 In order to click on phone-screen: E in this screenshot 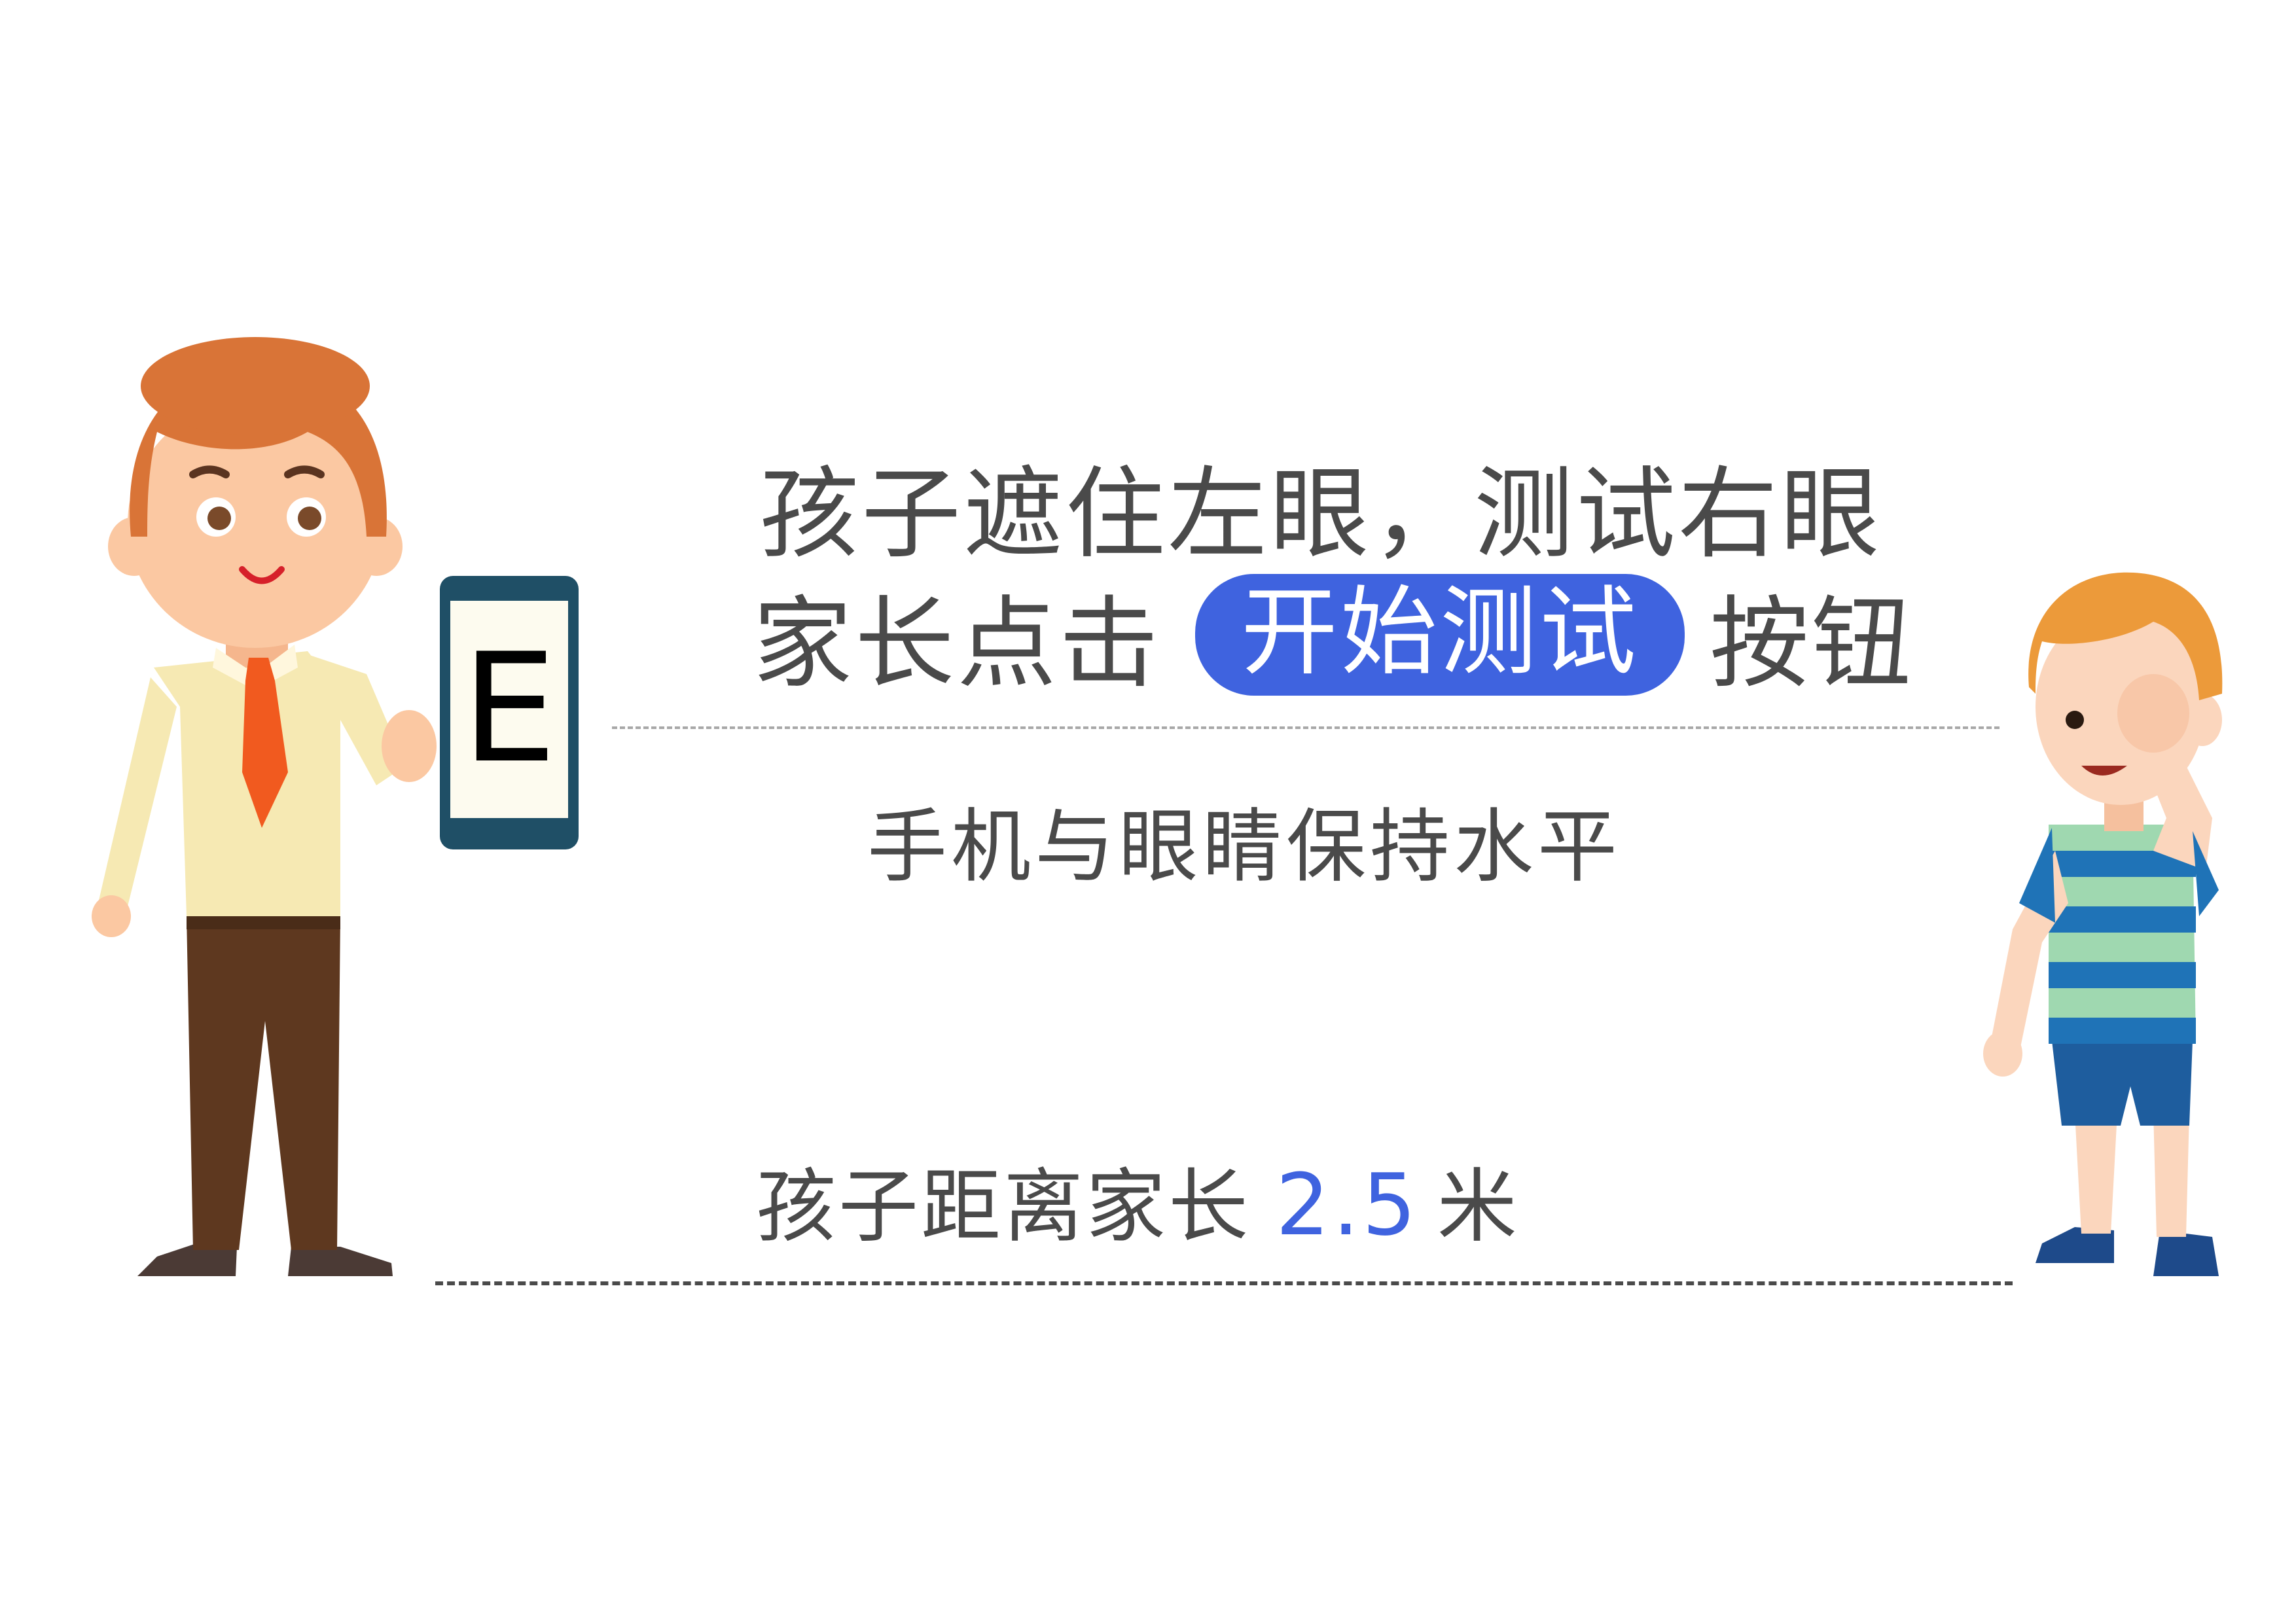, I will do `click(509, 710)`.